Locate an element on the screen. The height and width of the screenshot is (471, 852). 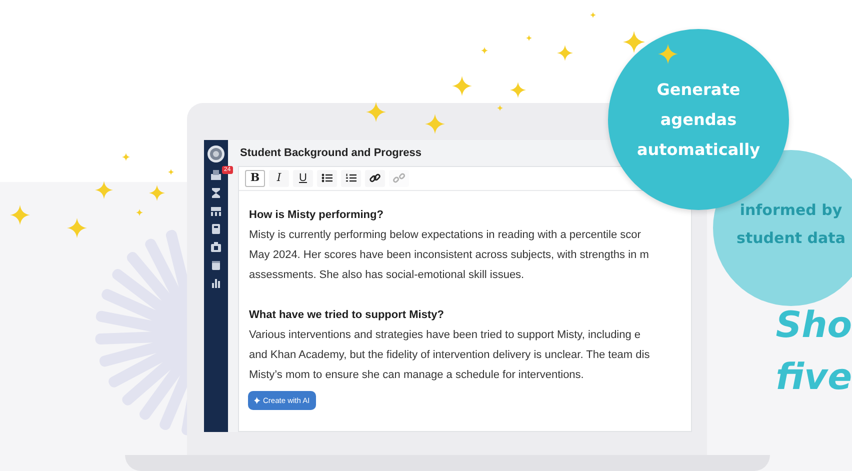
broken-link-icon is located at coordinates (399, 178).